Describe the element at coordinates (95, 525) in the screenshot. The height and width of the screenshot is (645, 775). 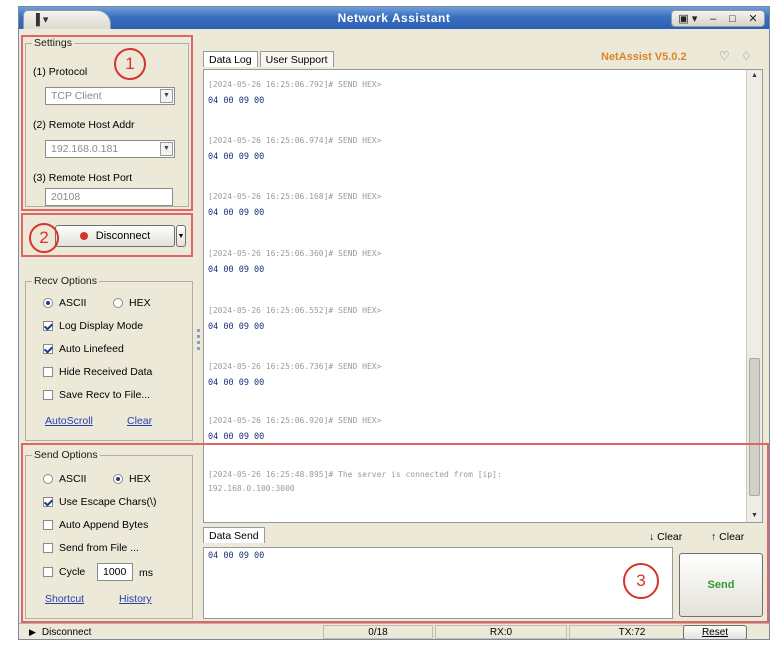
I see `auto-append-checkbox: Auto Append Bytes` at that location.